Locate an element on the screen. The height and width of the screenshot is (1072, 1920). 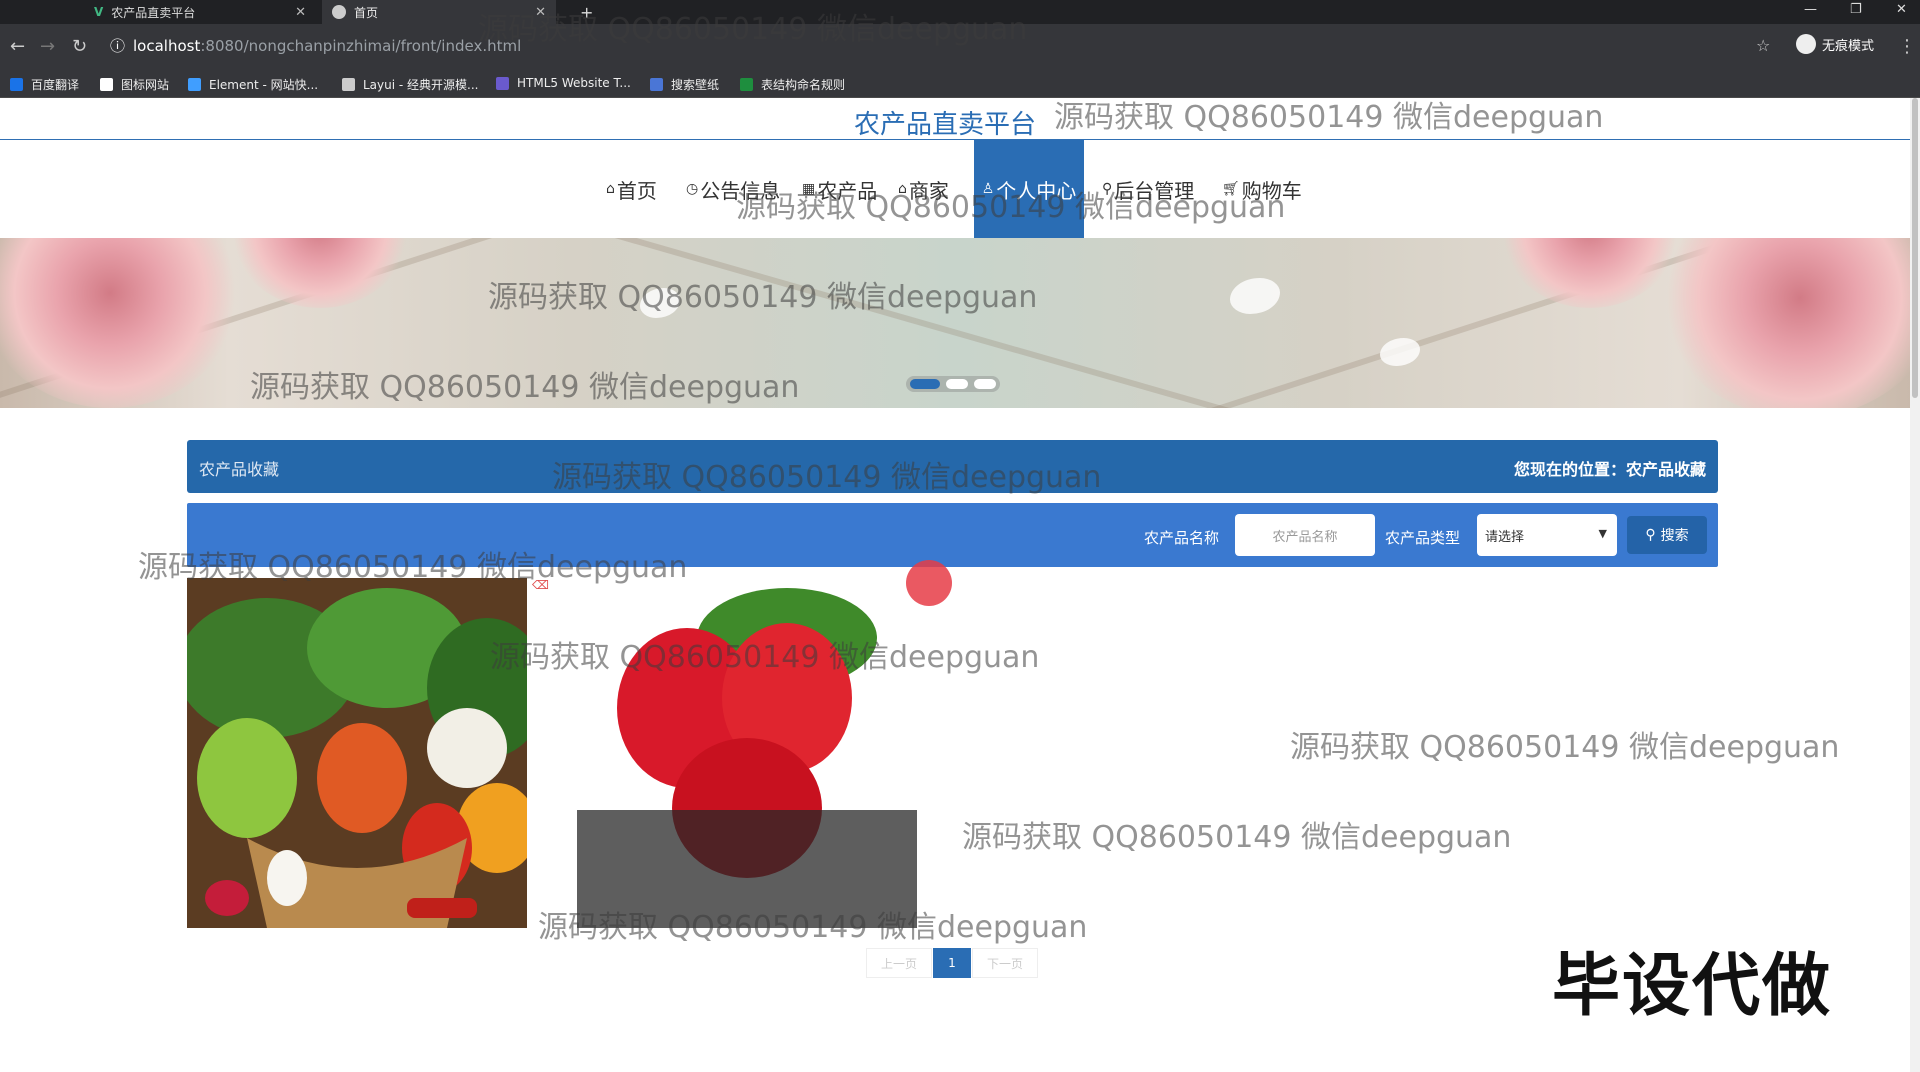
link-icon: ⚲ is located at coordinates (1107, 189).